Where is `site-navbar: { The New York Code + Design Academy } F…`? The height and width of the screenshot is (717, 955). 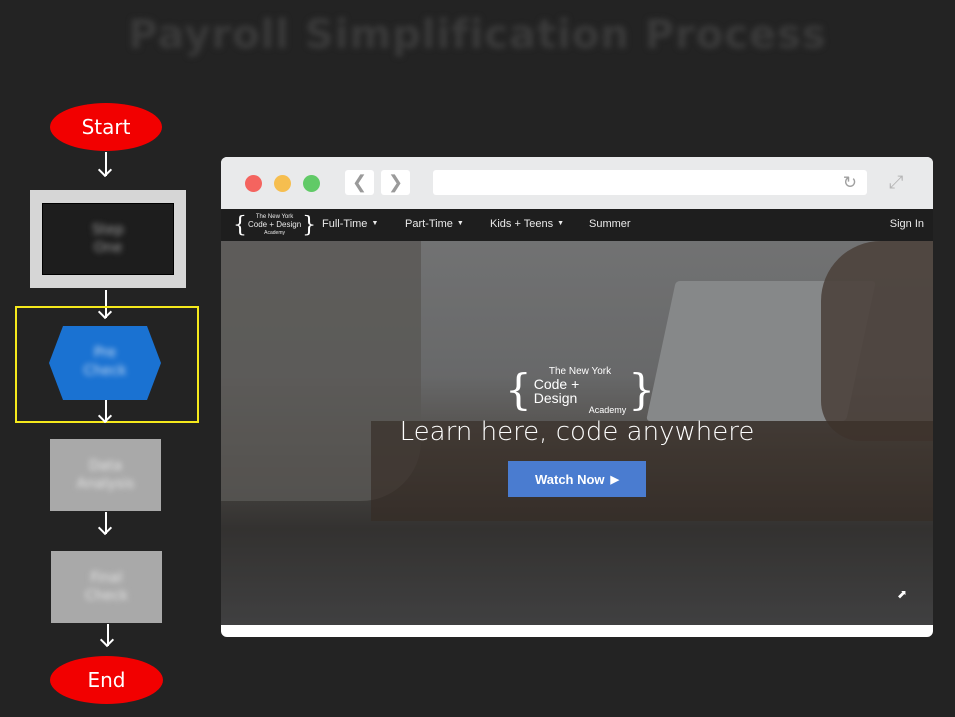 site-navbar: { The New York Code + Design Academy } F… is located at coordinates (577, 225).